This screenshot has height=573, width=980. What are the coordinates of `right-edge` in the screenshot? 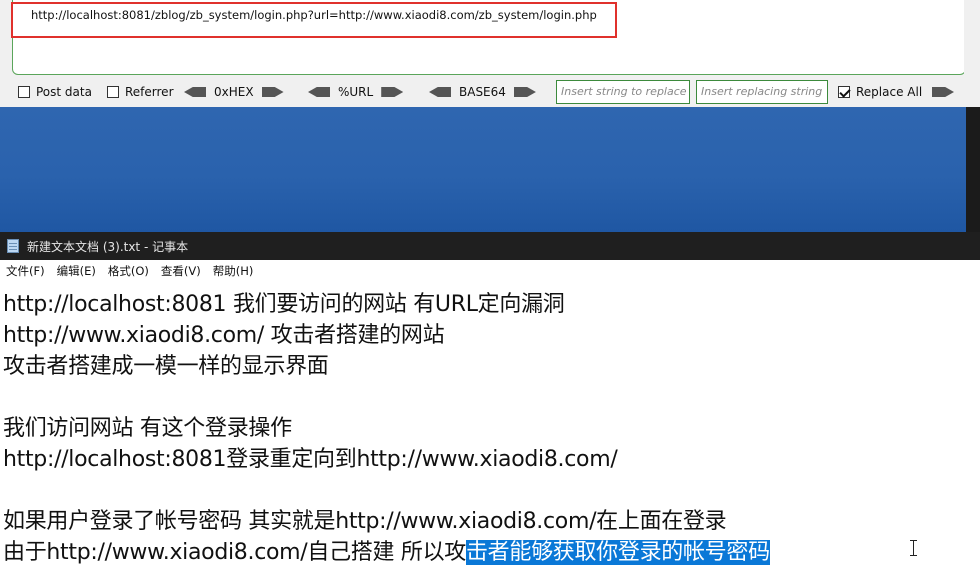 It's located at (972, 53).